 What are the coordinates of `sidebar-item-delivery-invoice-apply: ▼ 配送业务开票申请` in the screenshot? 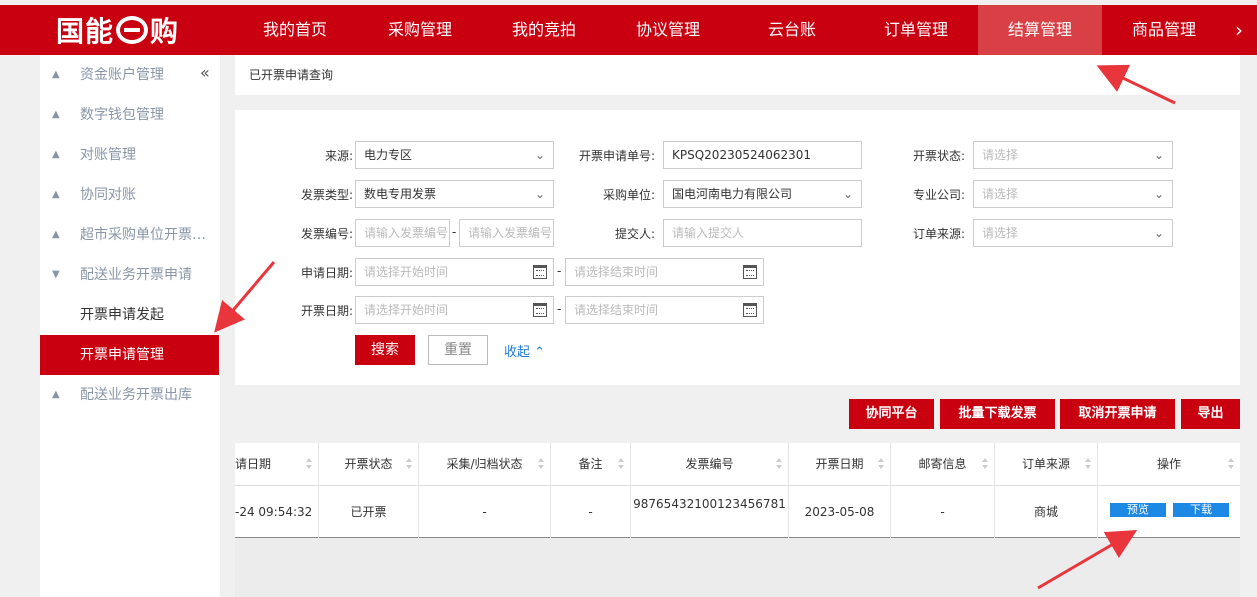 It's located at (130, 275).